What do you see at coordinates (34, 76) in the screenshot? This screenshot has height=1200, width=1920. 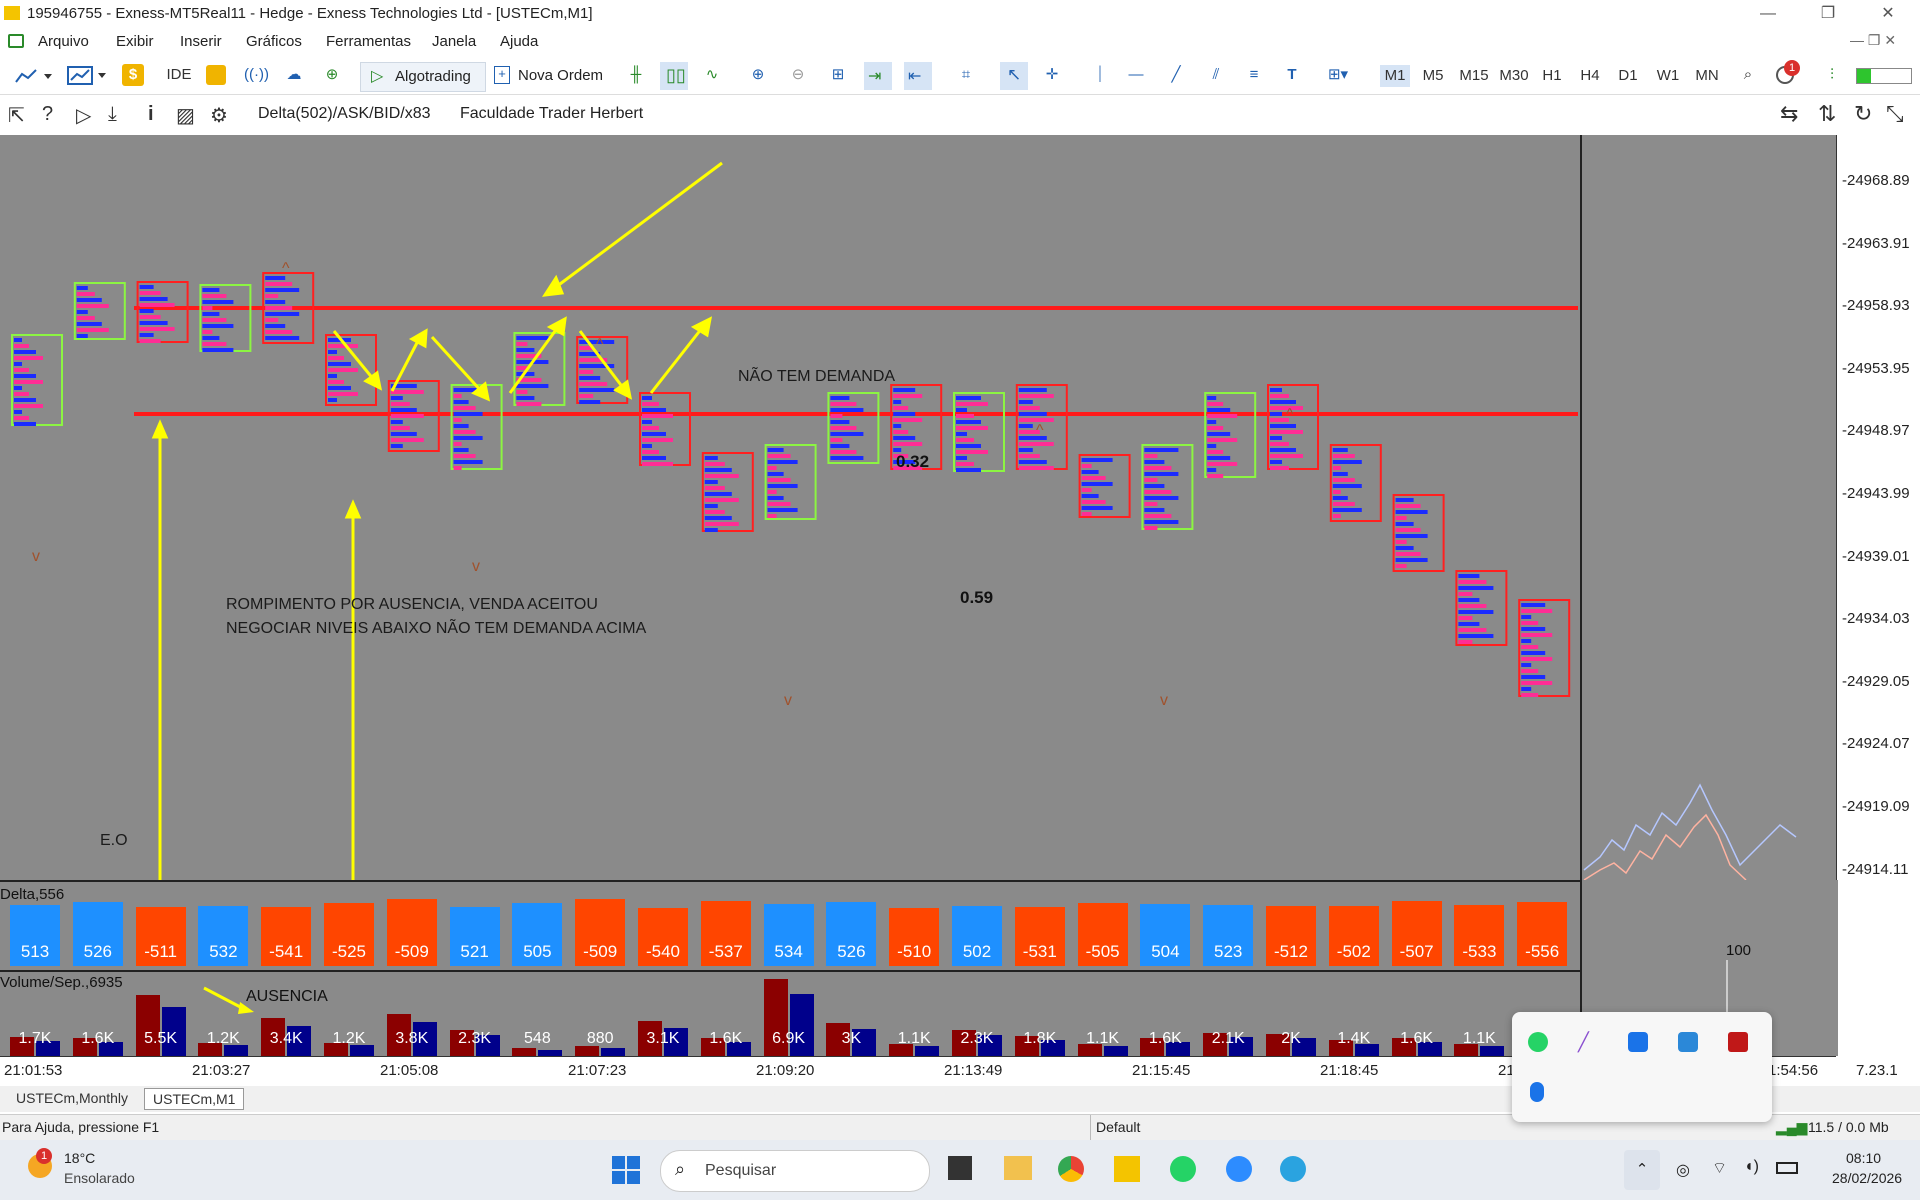 I see `indicators-icon` at bounding box center [34, 76].